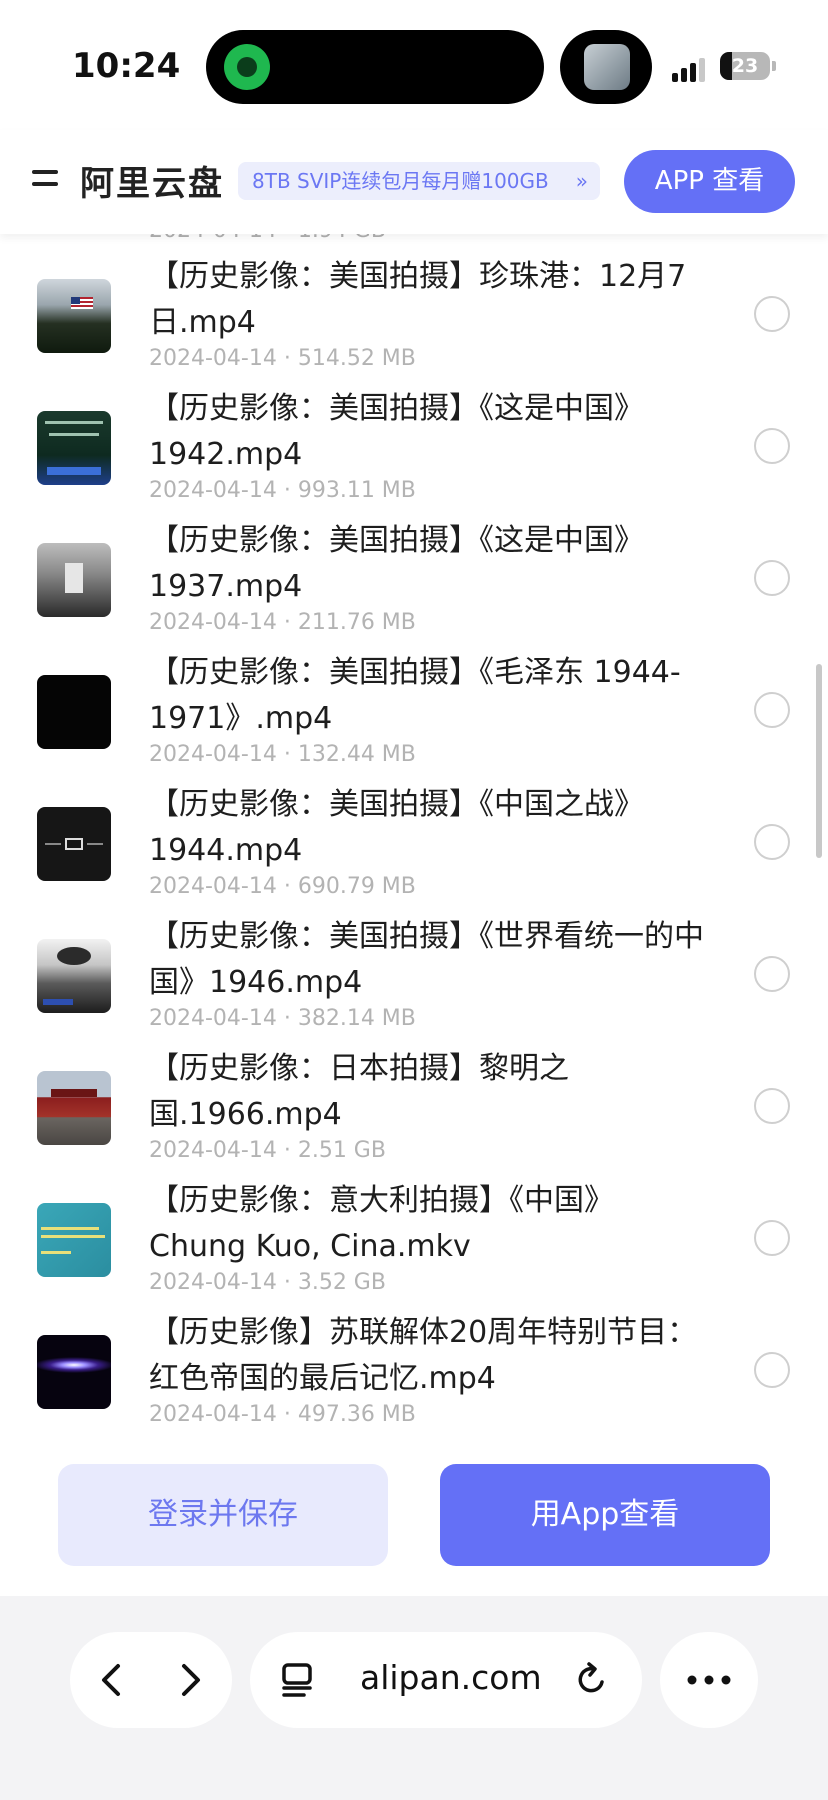  I want to click on dynamic-island-media, so click(606, 67).